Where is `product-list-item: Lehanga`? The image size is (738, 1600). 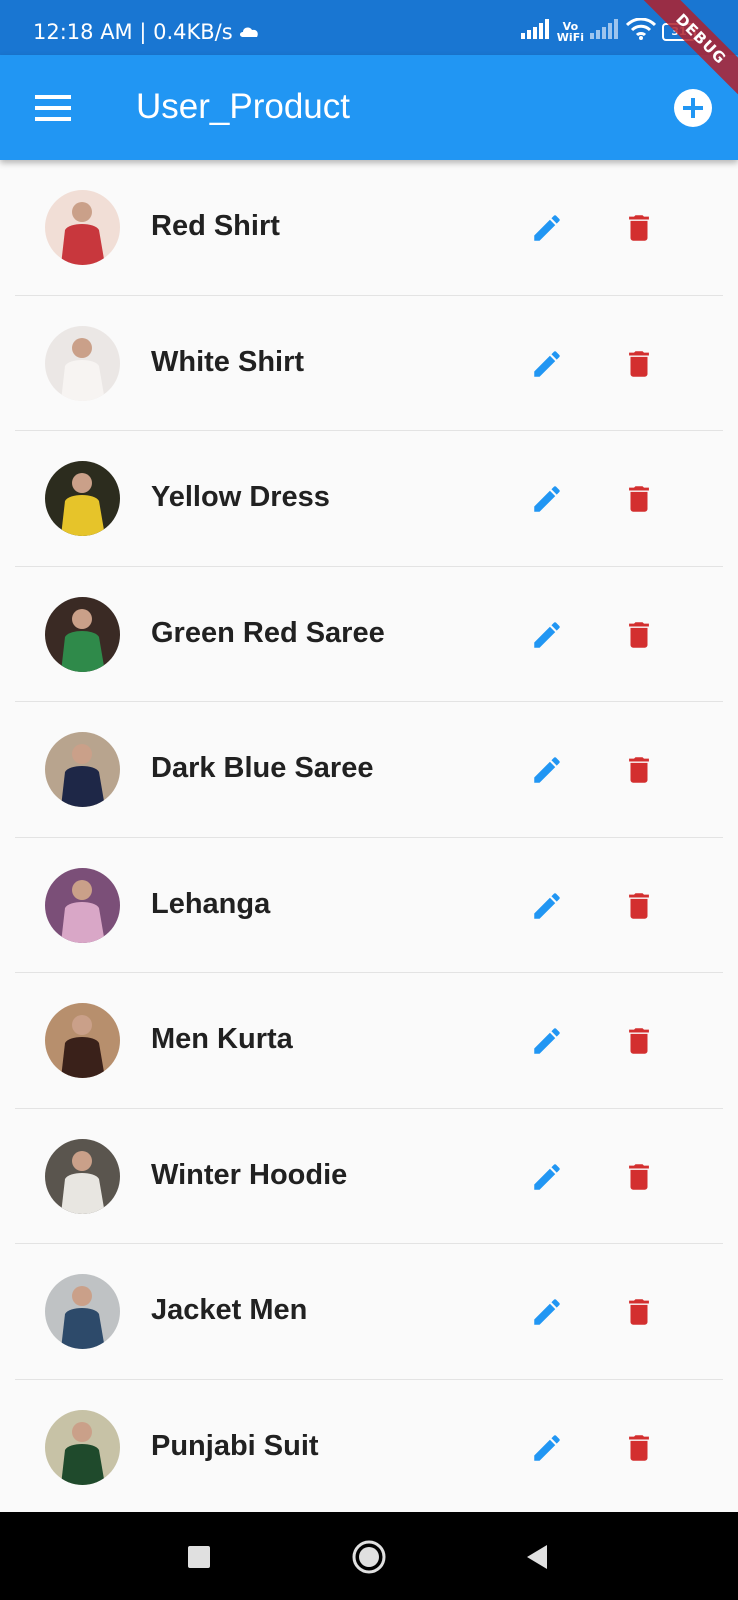 product-list-item: Lehanga is located at coordinates (369, 905).